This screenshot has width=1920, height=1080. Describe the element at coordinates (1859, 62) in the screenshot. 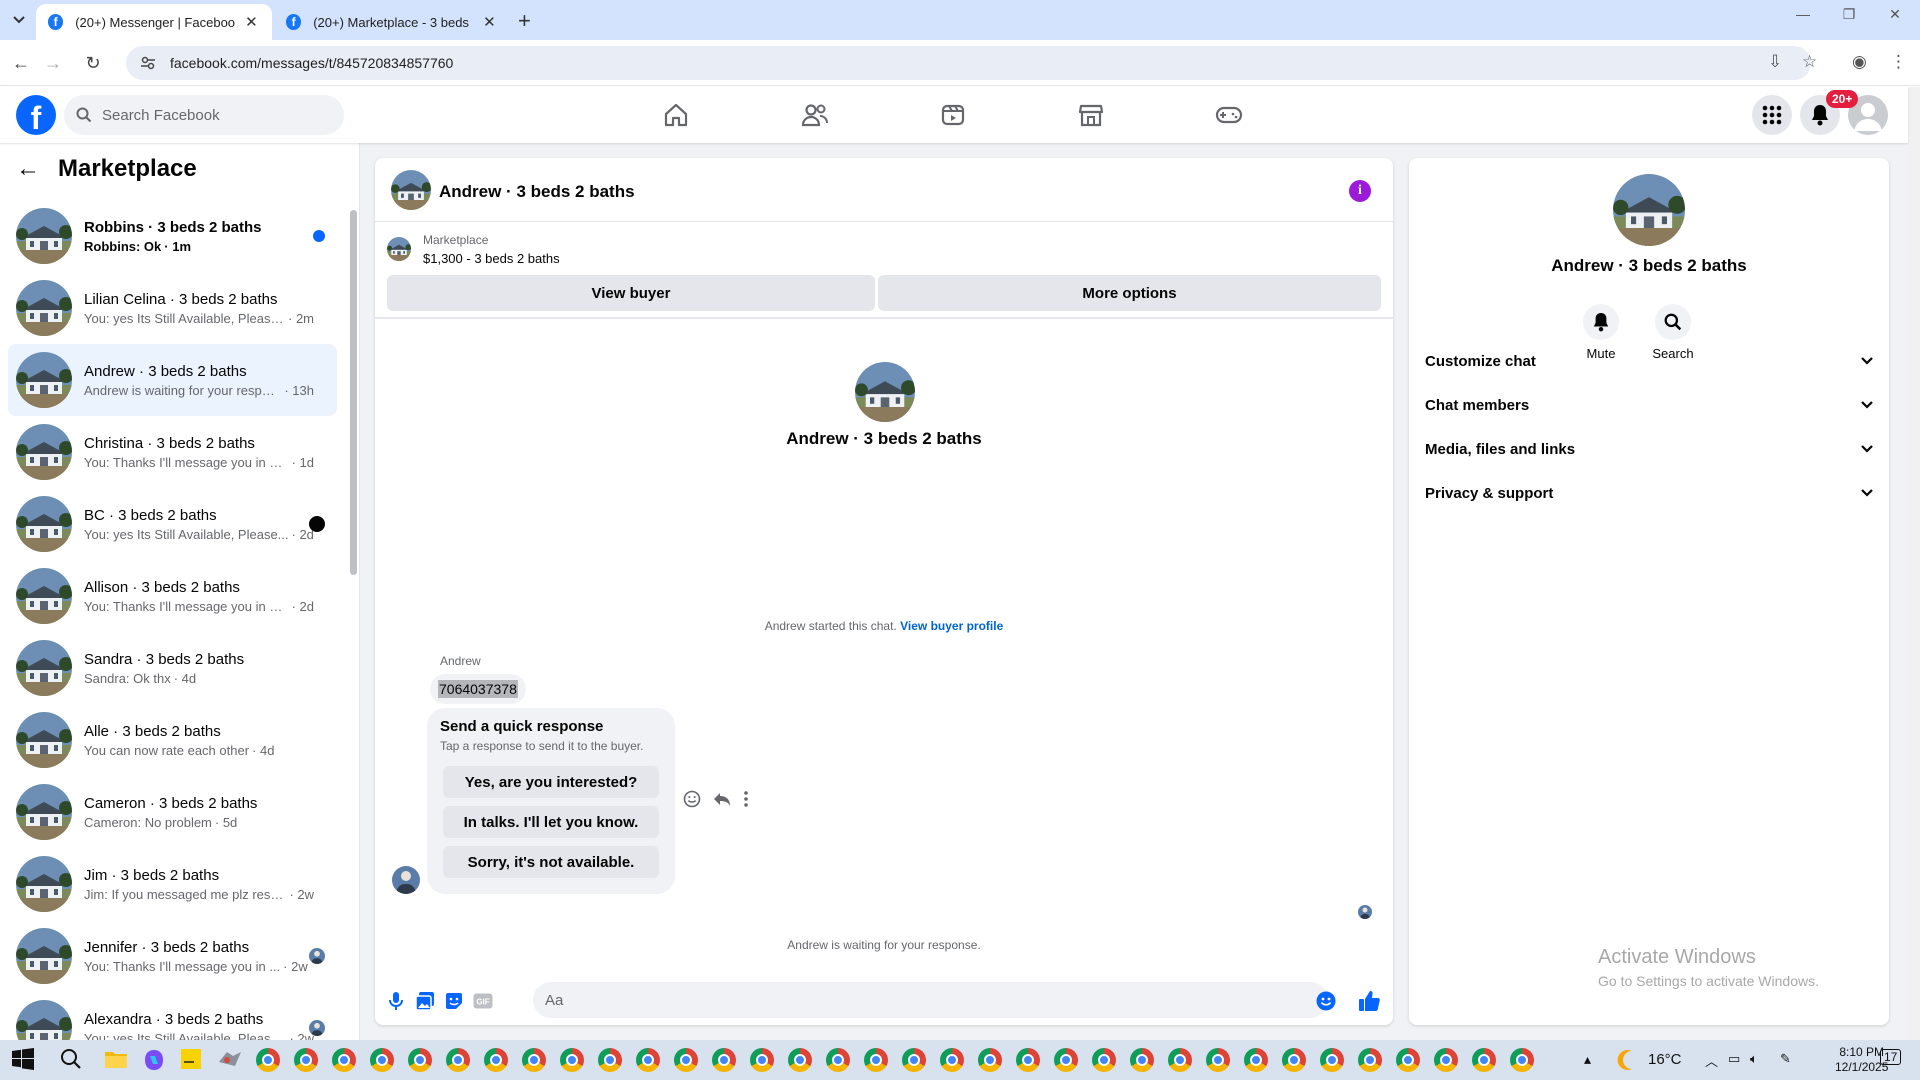

I see `profile-icon: ◉` at that location.